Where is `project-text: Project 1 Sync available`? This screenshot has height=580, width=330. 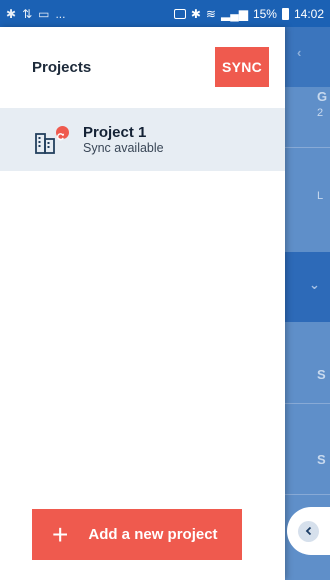 project-text: Project 1 Sync available is located at coordinates (123, 140).